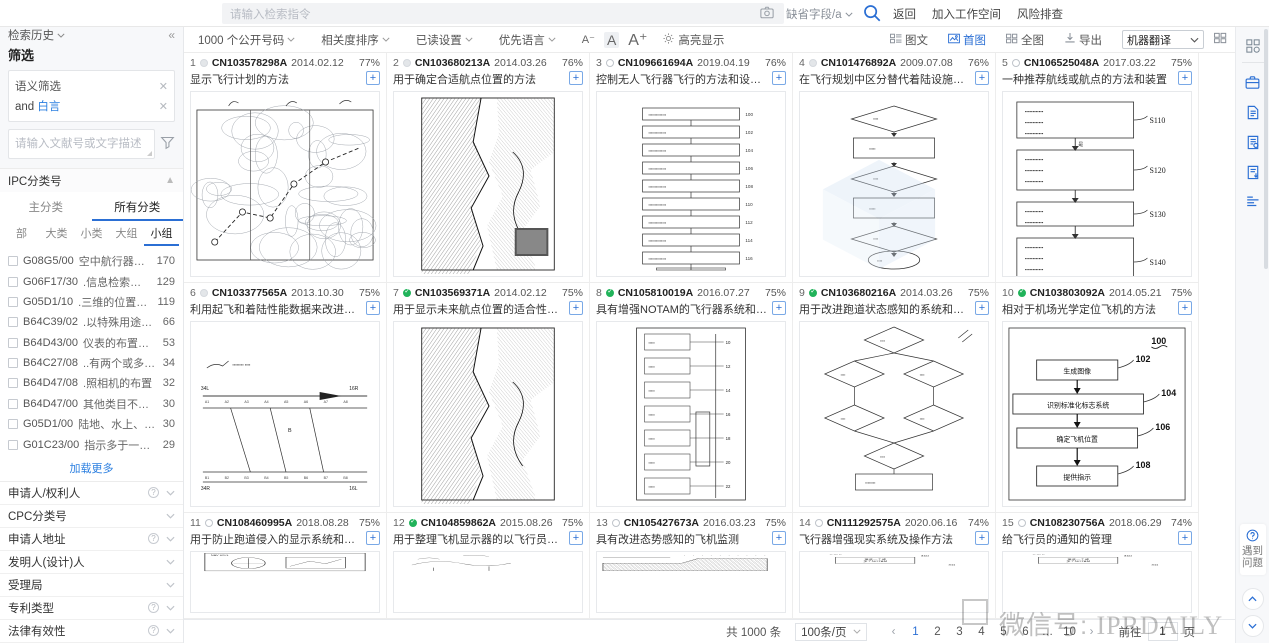  Describe the element at coordinates (904, 14) in the screenshot. I see `top-link-back: 返回` at that location.